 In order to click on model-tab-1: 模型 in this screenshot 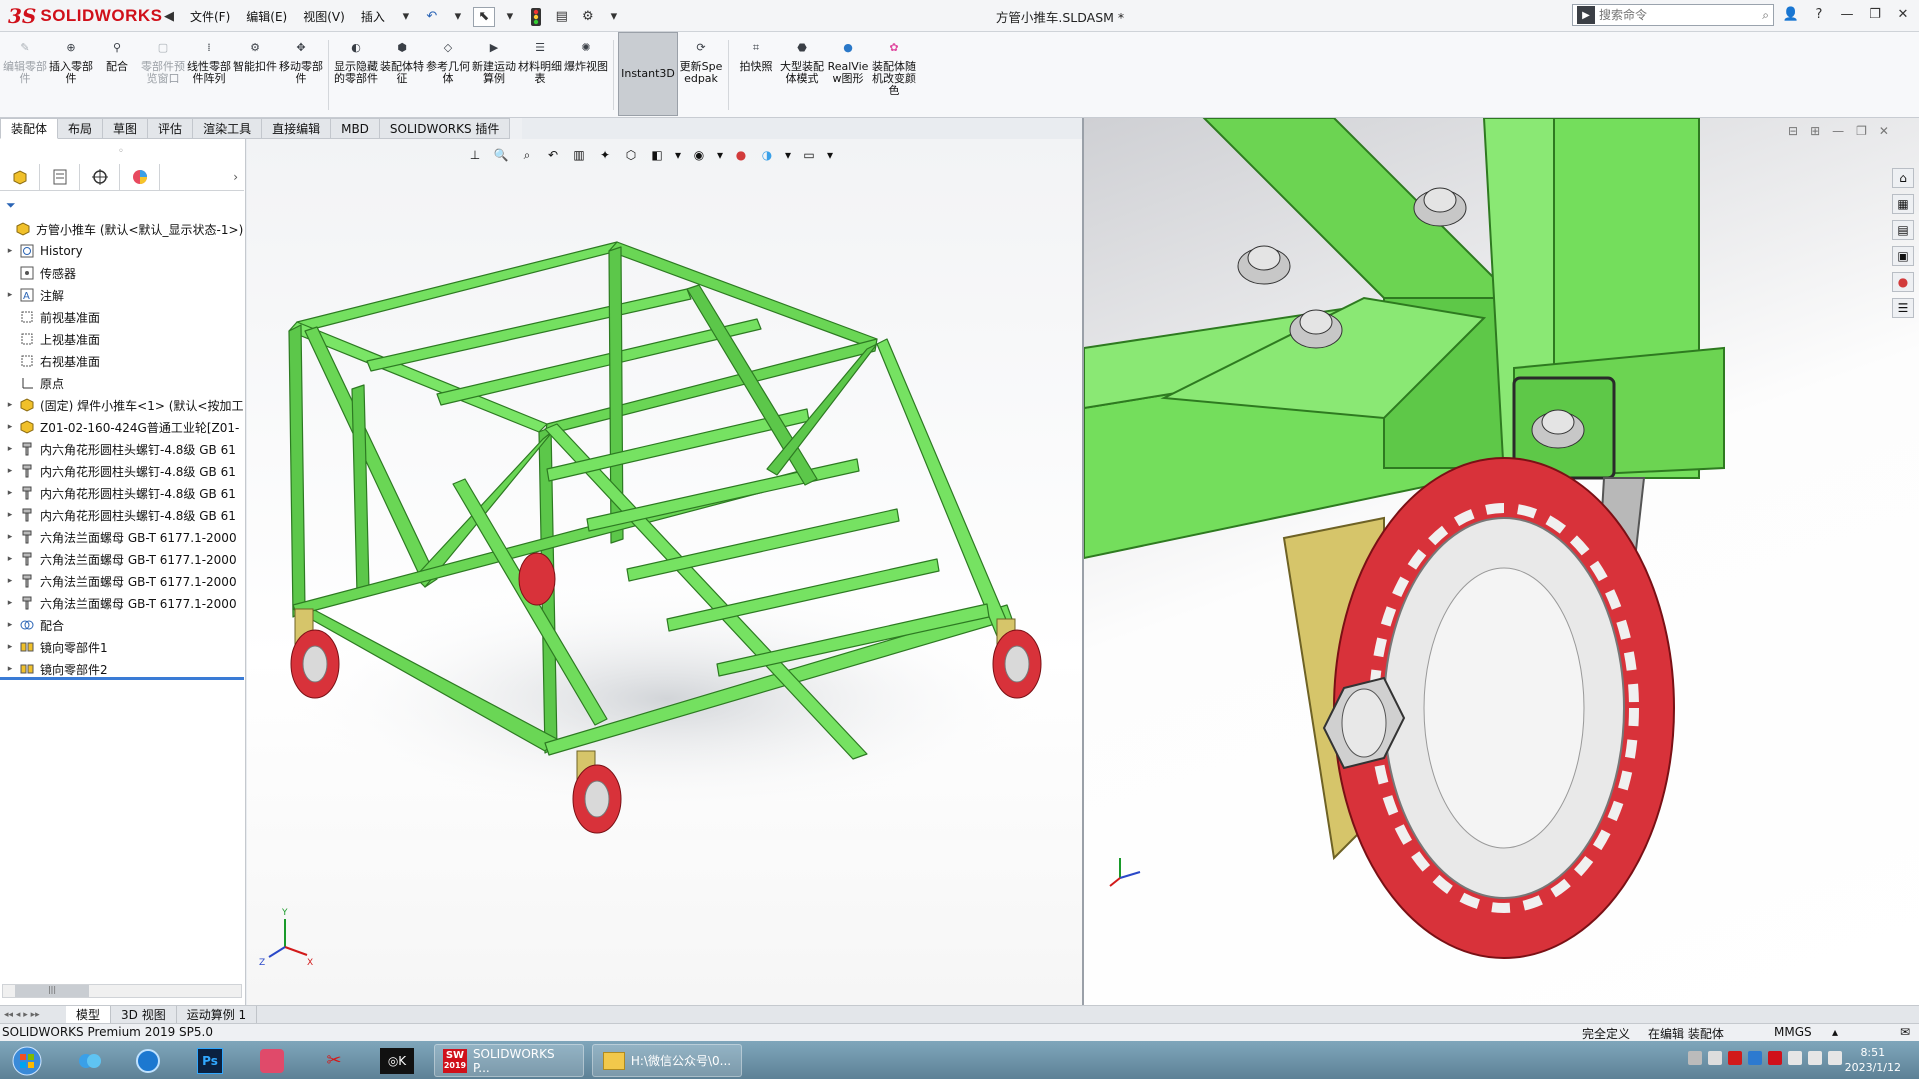, I will do `click(89, 1014)`.